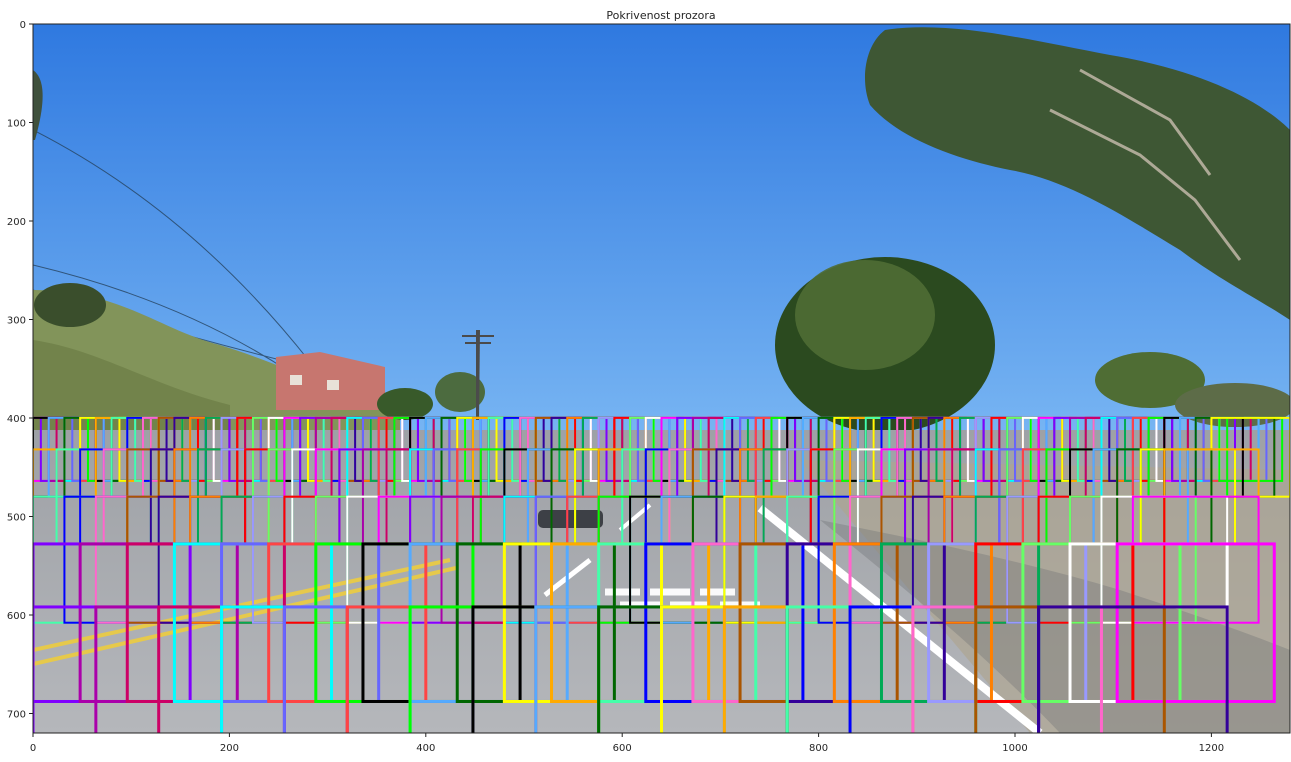  I want to click on y-tick-0: 0, so click(26, 25).